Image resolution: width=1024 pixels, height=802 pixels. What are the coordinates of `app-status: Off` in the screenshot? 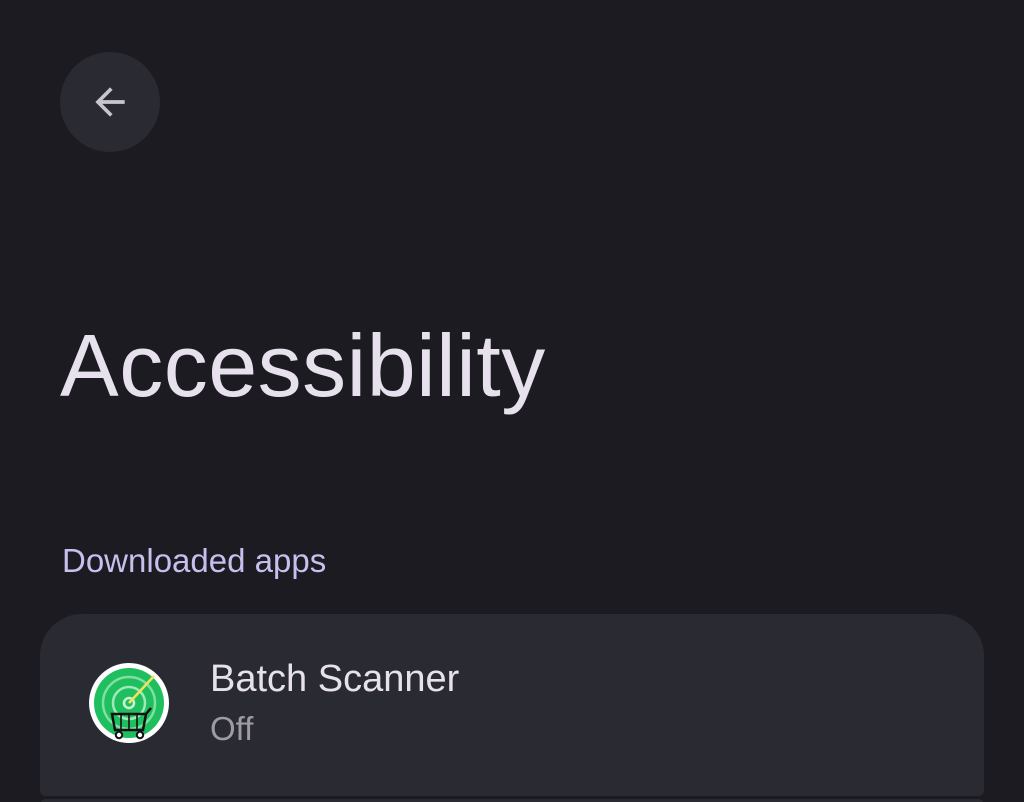 It's located at (232, 728).